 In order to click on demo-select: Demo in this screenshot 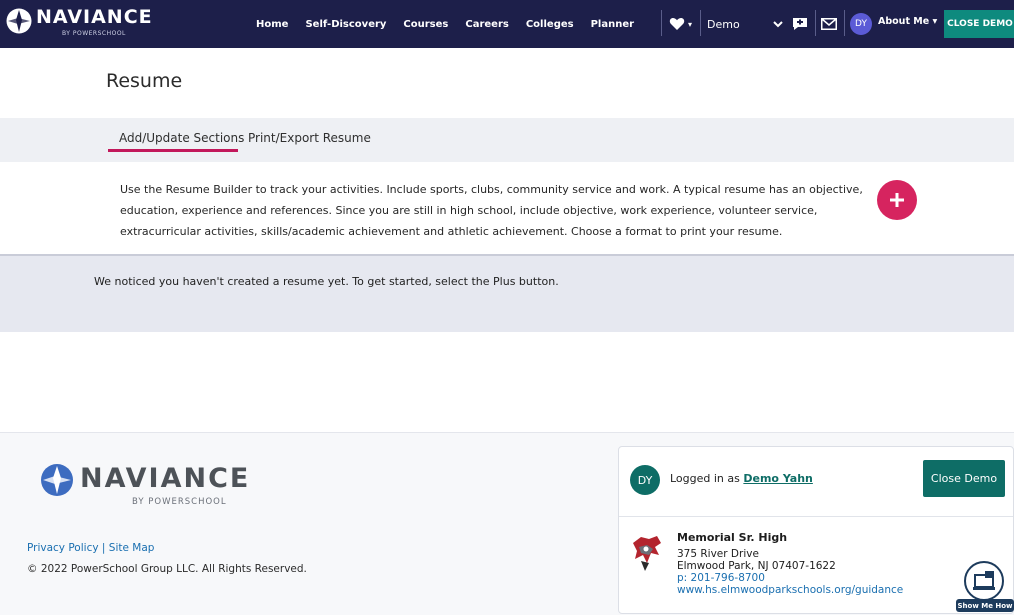, I will do `click(745, 24)`.